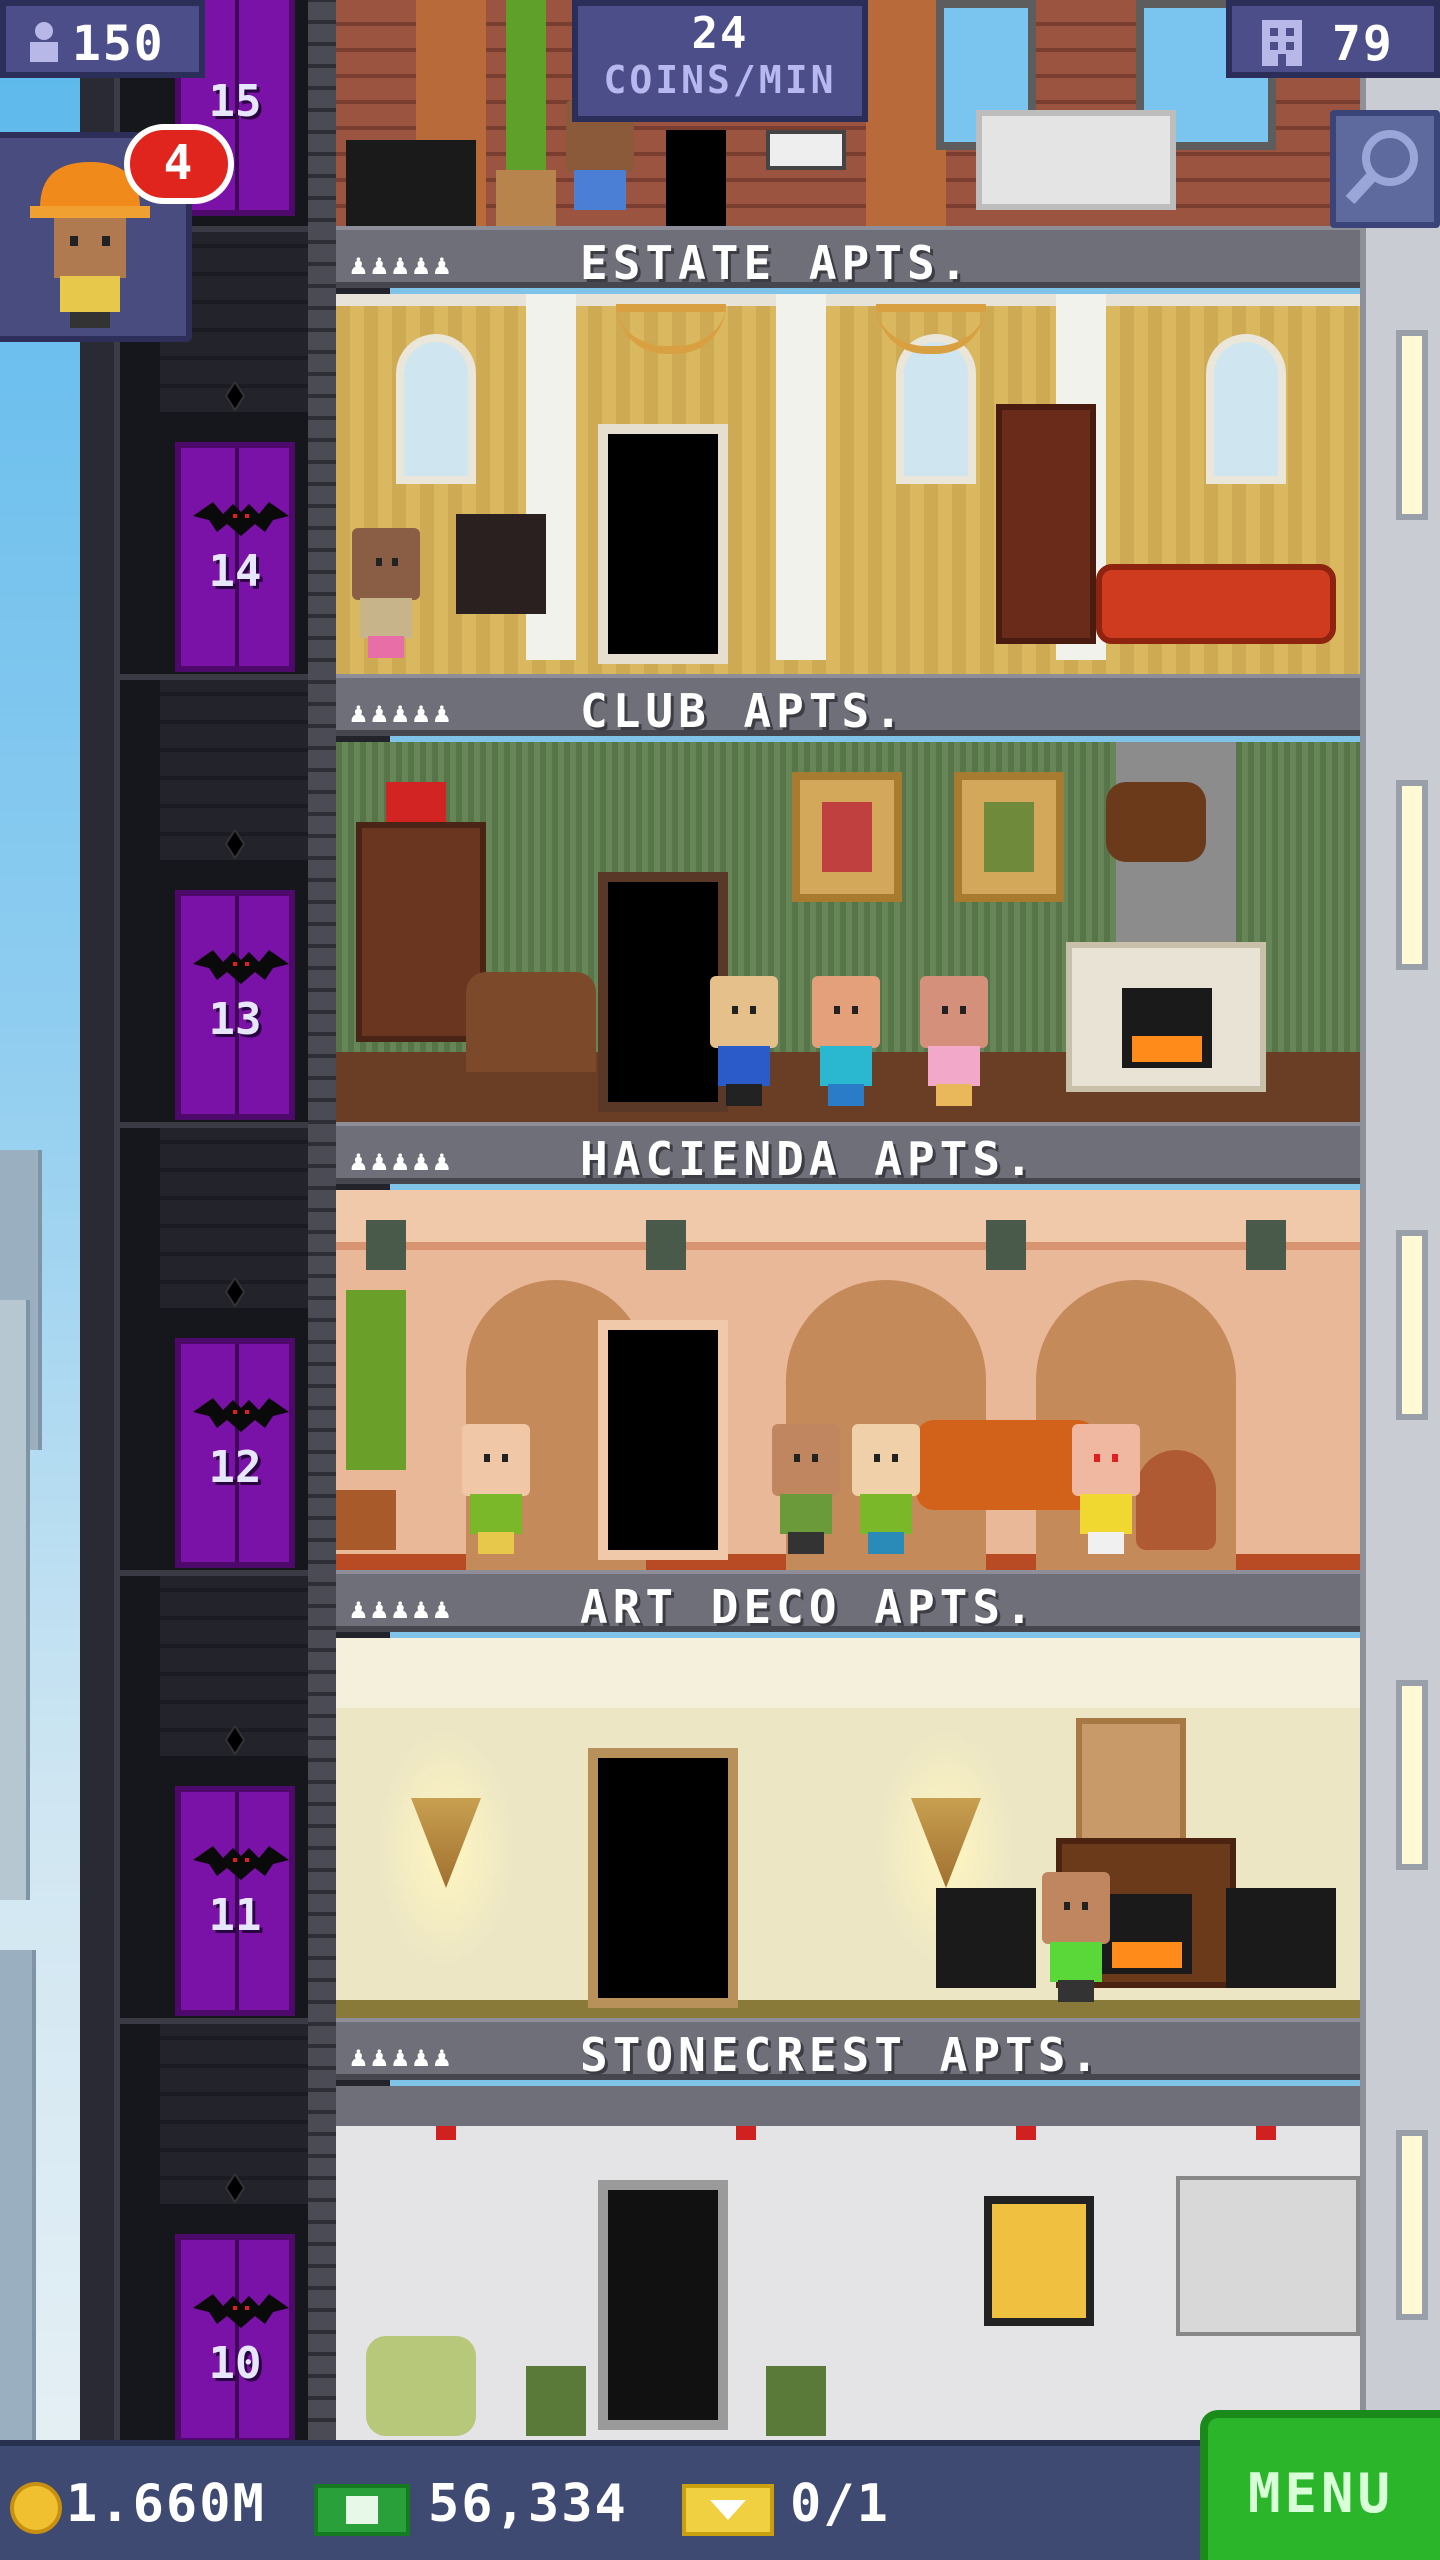 The image size is (1440, 2560). Describe the element at coordinates (1131, 1783) in the screenshot. I see `flower-painting` at that location.